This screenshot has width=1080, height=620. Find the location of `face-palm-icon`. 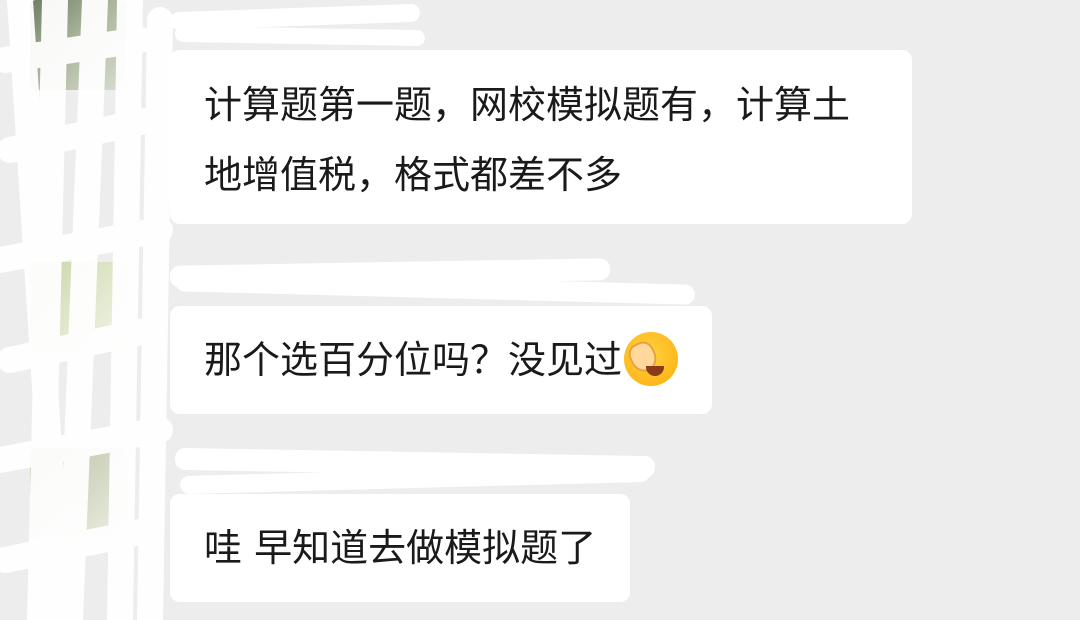

face-palm-icon is located at coordinates (651, 358).